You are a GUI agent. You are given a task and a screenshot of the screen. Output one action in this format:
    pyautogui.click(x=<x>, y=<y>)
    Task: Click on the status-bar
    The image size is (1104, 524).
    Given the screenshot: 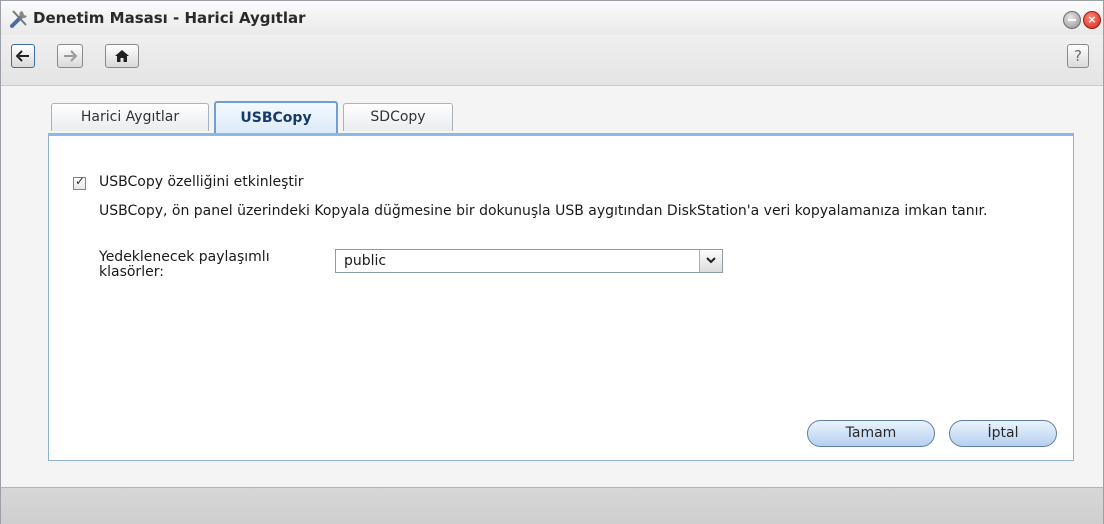 What is the action you would take?
    pyautogui.click(x=552, y=505)
    